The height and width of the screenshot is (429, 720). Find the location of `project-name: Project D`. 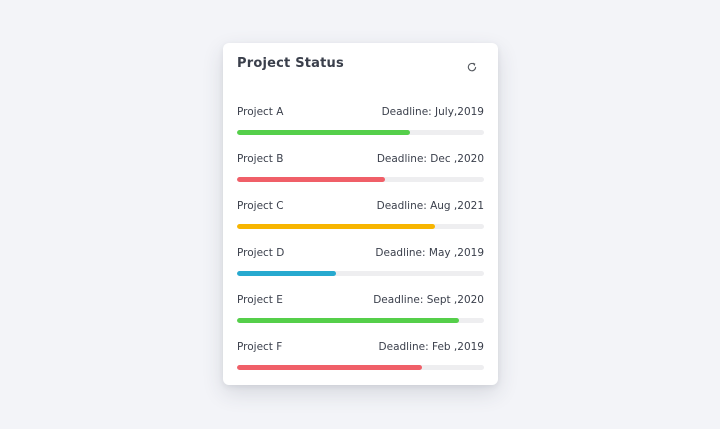

project-name: Project D is located at coordinates (261, 253).